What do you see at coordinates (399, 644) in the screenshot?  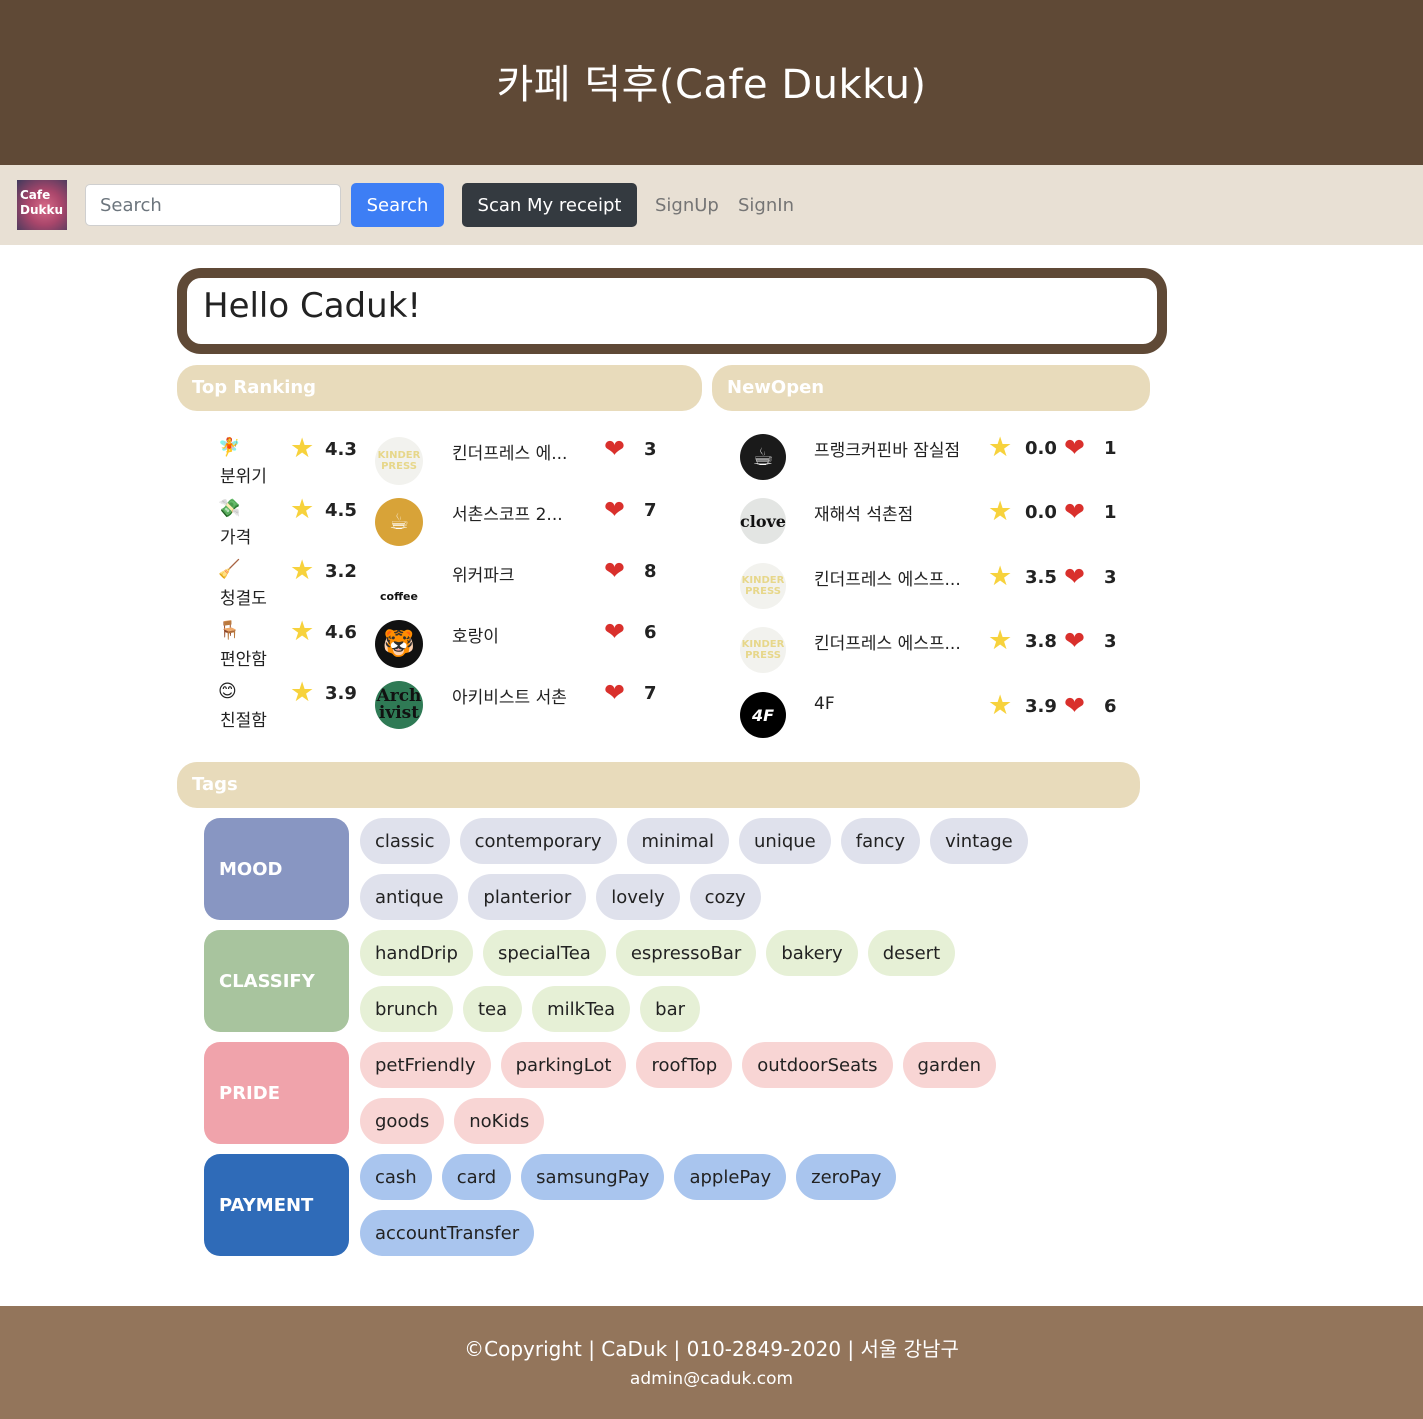 I see `tiger-logo: 🐯` at bounding box center [399, 644].